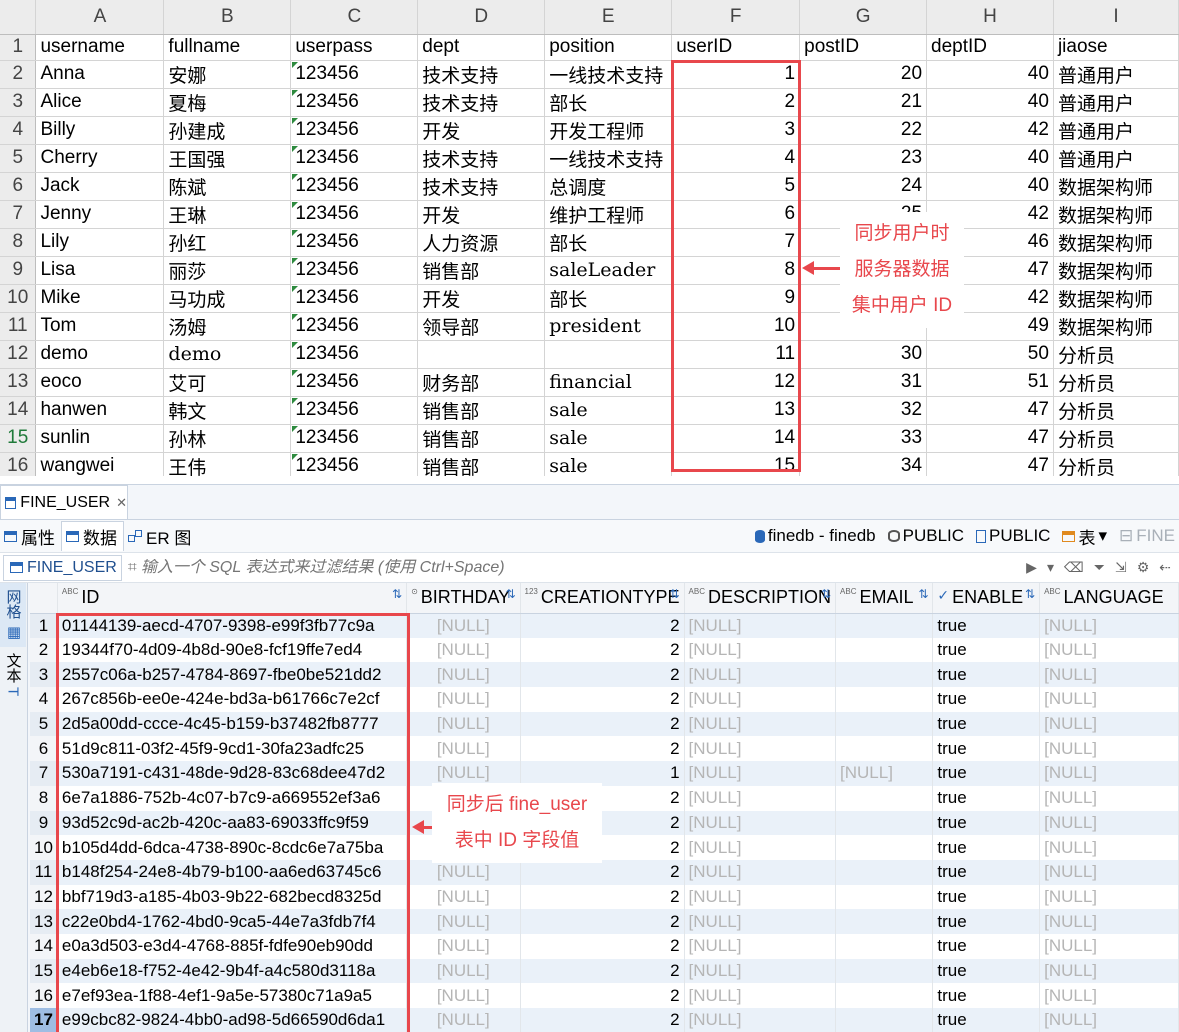 The width and height of the screenshot is (1179, 1032). Describe the element at coordinates (100, 410) in the screenshot. I see `cell-username: hanwen` at that location.